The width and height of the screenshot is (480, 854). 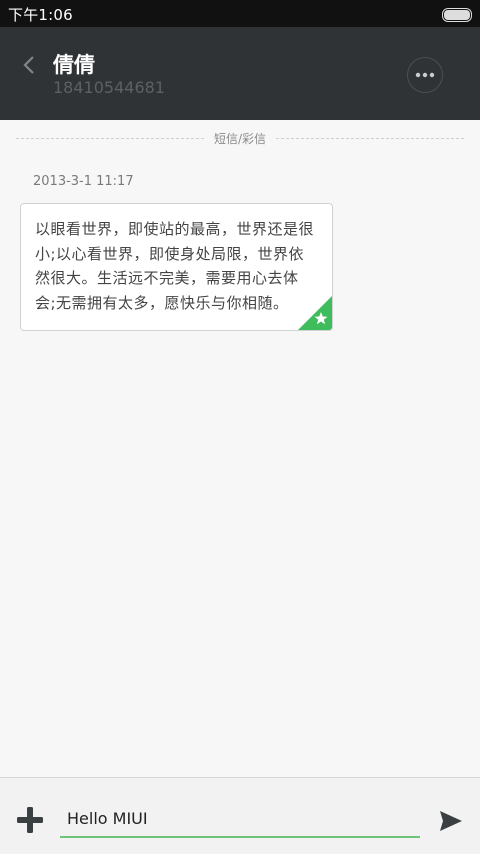 I want to click on more-dots-icon, so click(x=425, y=75).